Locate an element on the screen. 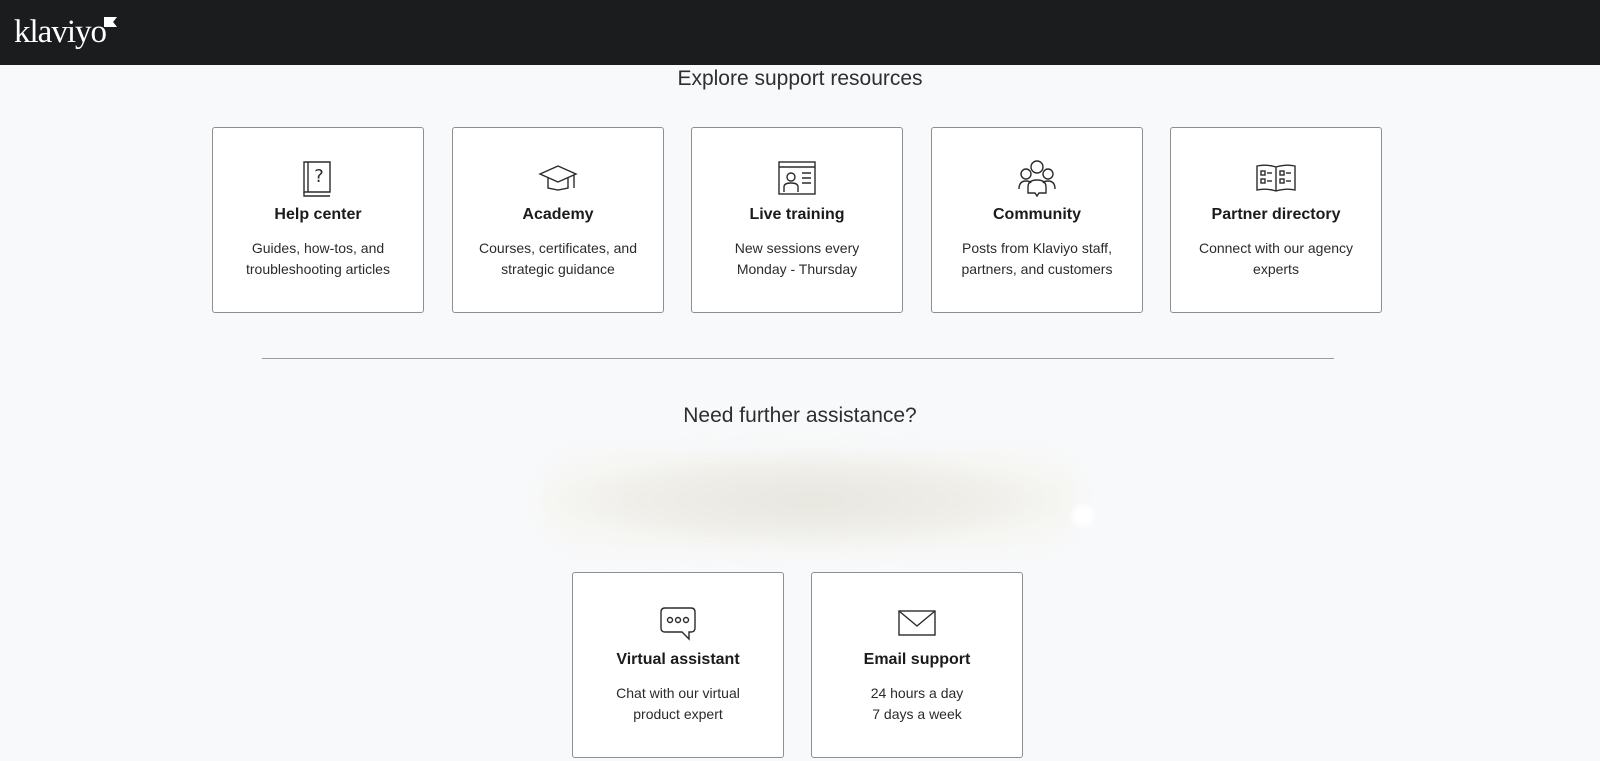 Image resolution: width=1600 pixels, height=761 pixels. help-book-icon: ? is located at coordinates (318, 178).